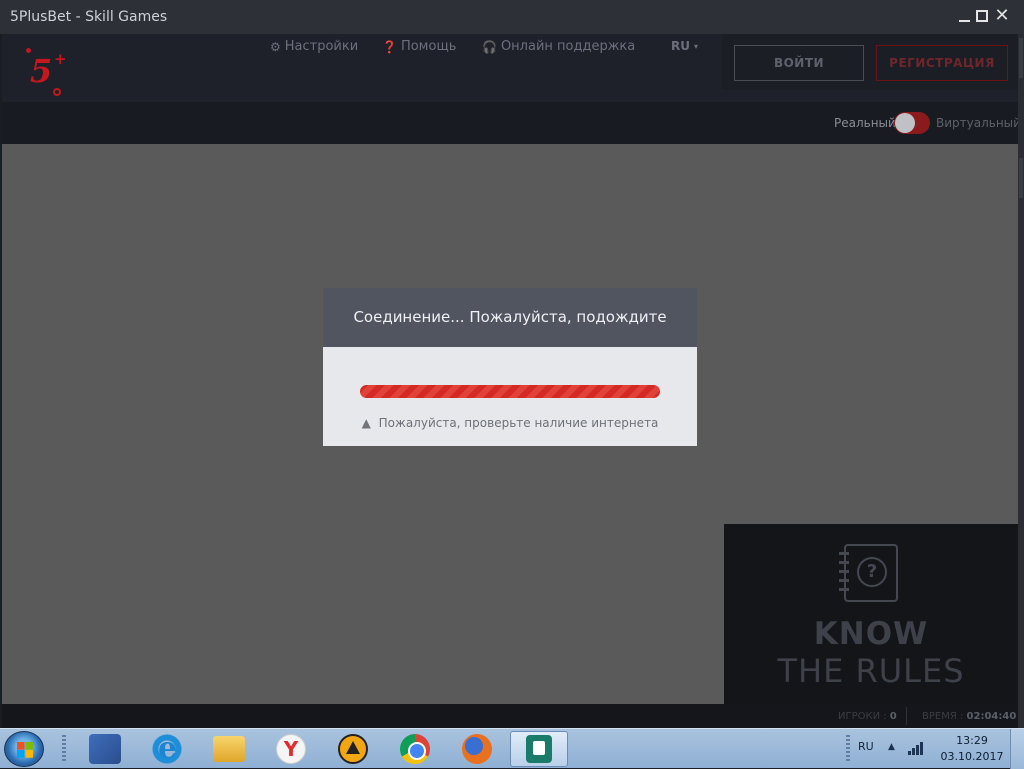 The image size is (1024, 769). Describe the element at coordinates (871, 634) in the screenshot. I see `rules-title-line1: KNOW` at that location.